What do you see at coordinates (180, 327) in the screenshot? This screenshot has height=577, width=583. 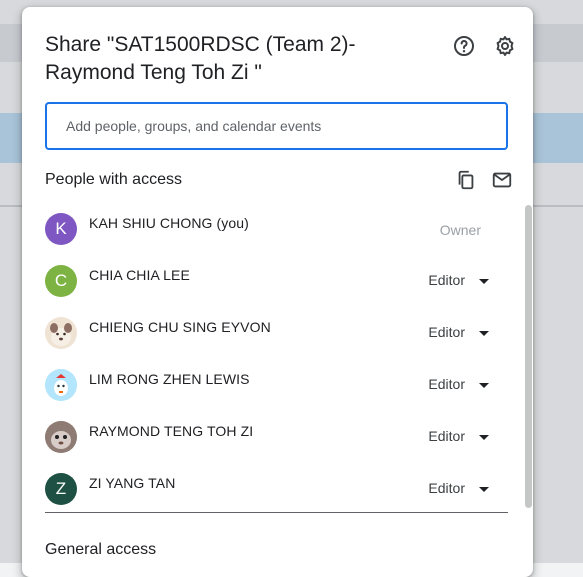 I see `person-name: CHIENG CHU SING EYVON` at bounding box center [180, 327].